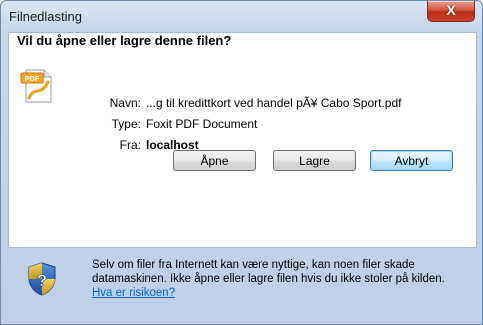  Describe the element at coordinates (125, 103) in the screenshot. I see `name-label: Navn:` at that location.